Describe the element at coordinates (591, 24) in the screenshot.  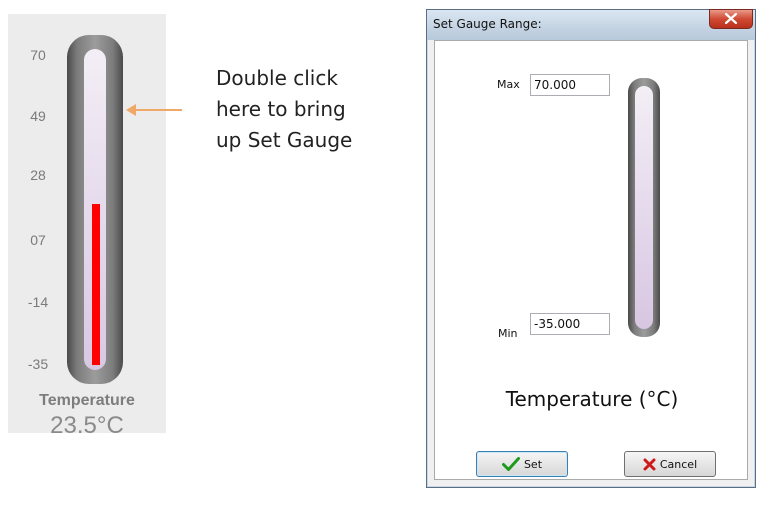
I see `dialog-titlebar: Set Gauge Range:` at that location.